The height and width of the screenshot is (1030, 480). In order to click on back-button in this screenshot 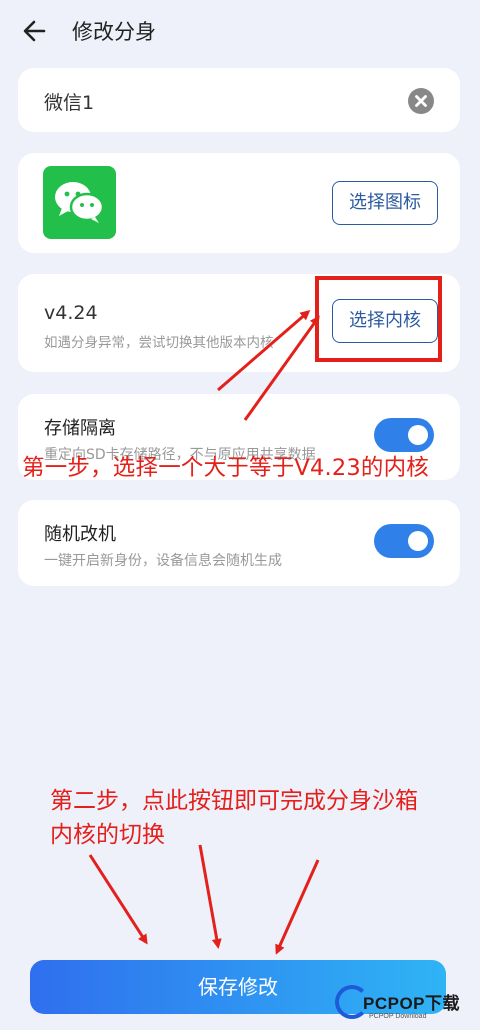, I will do `click(35, 31)`.